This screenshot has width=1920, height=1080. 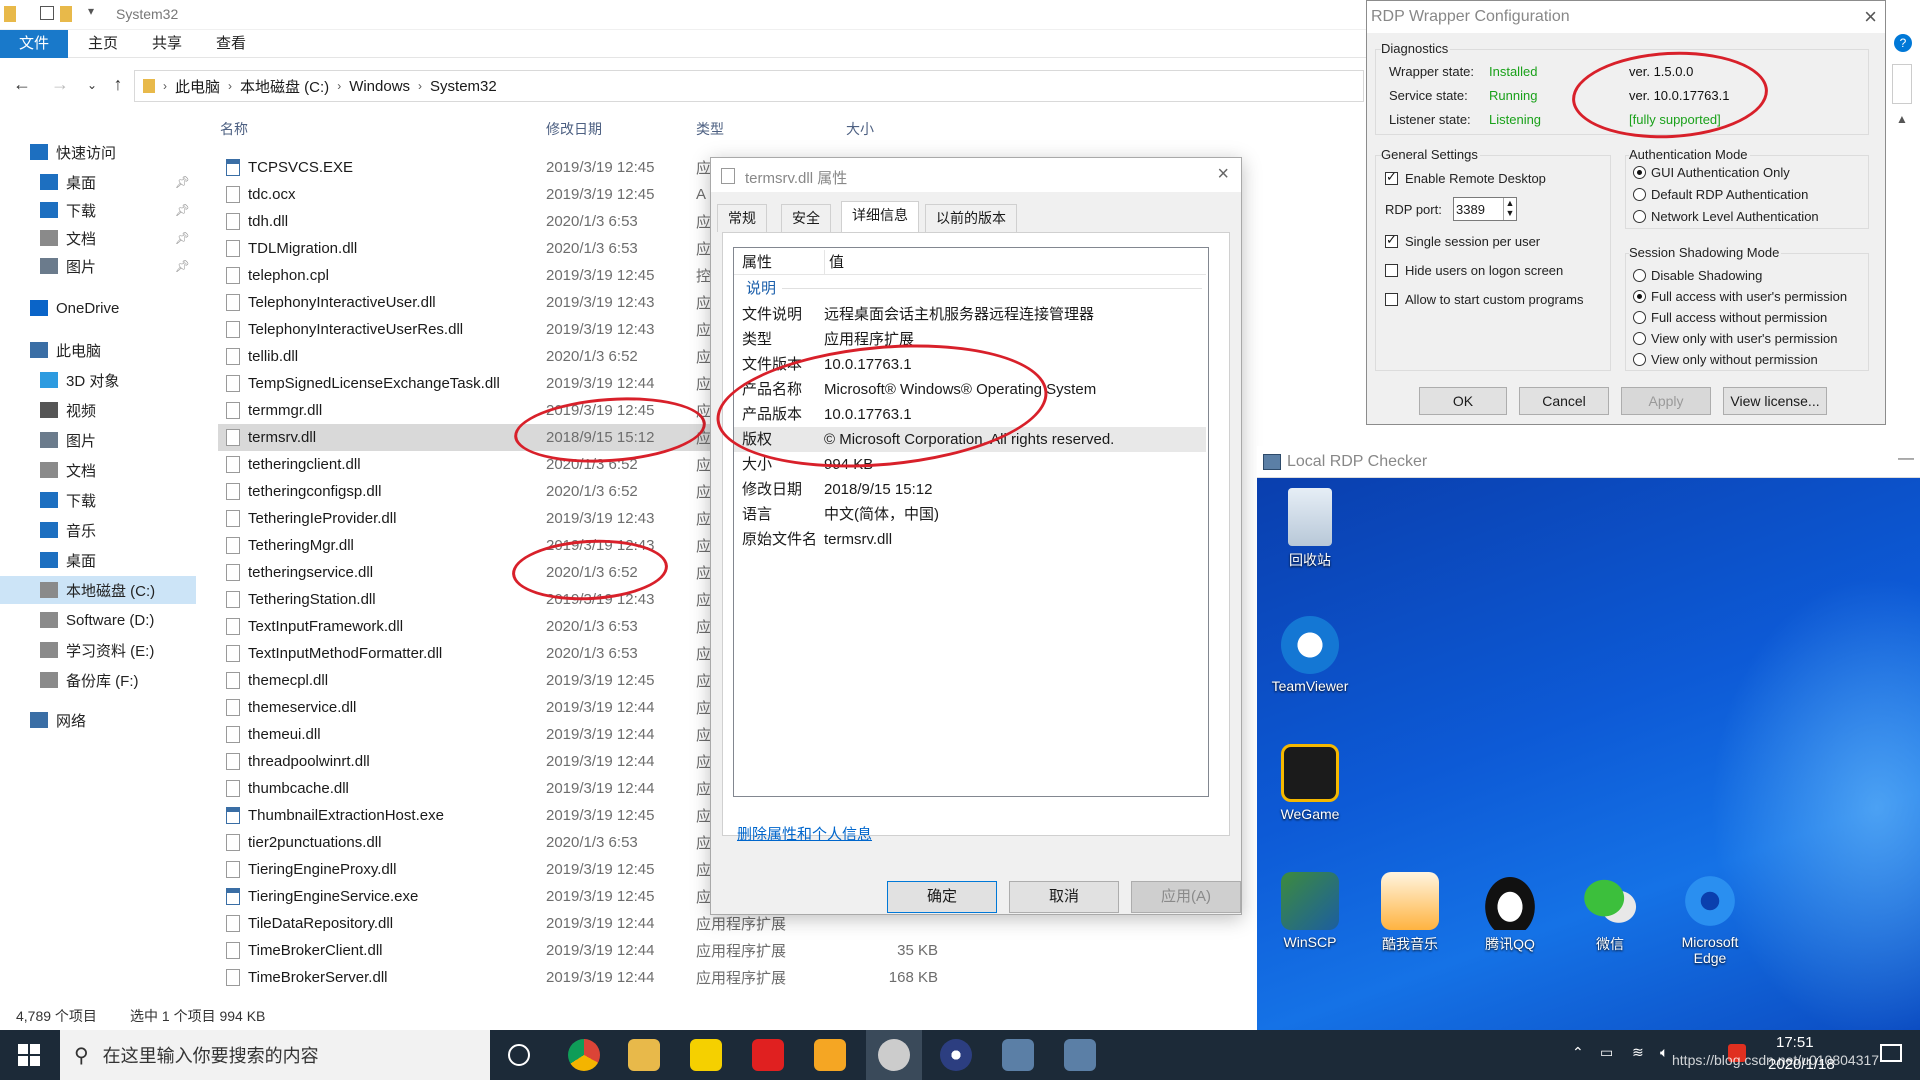 I want to click on back-arrow-icon: ←, so click(x=22, y=84).